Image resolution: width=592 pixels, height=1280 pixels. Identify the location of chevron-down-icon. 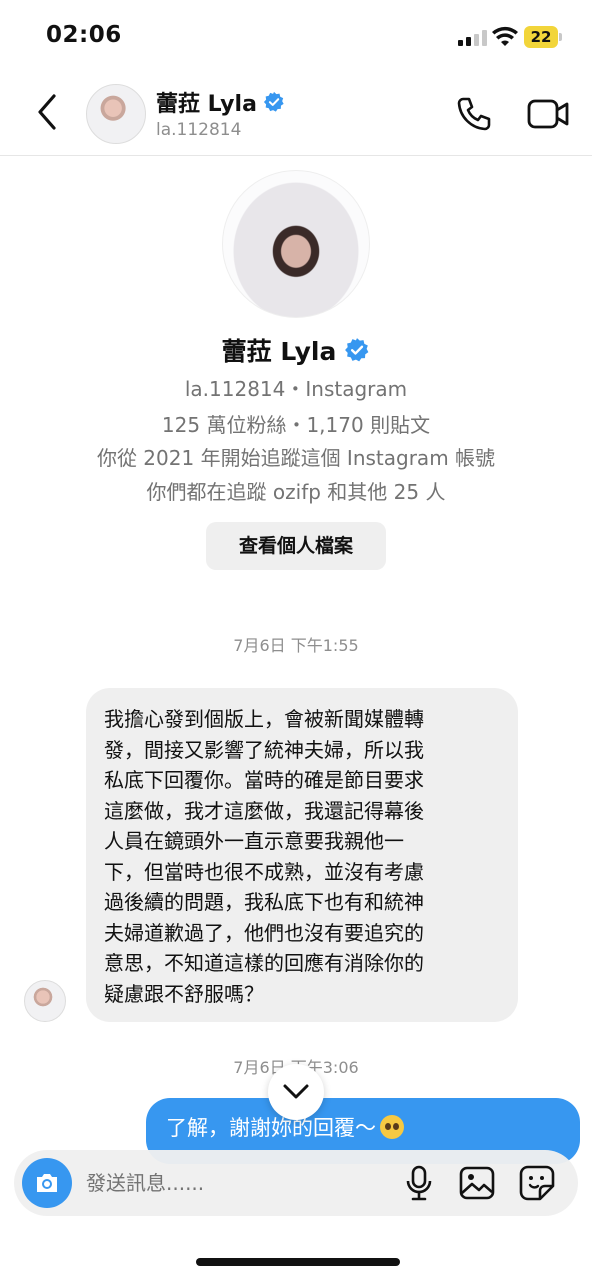
(296, 1091).